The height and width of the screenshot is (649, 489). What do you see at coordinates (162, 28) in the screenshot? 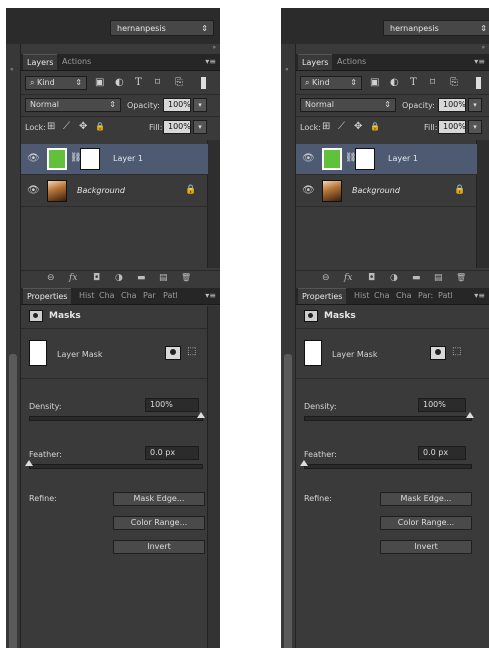
I see `workspace-switcher: hernanpesis ⇕` at bounding box center [162, 28].